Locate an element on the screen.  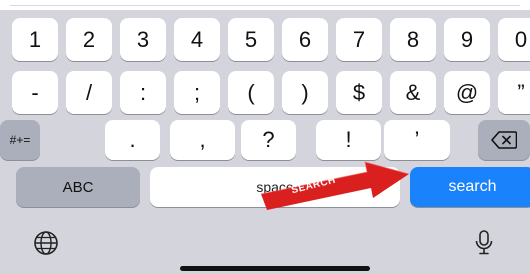
key-0: 0 is located at coordinates (514, 39).